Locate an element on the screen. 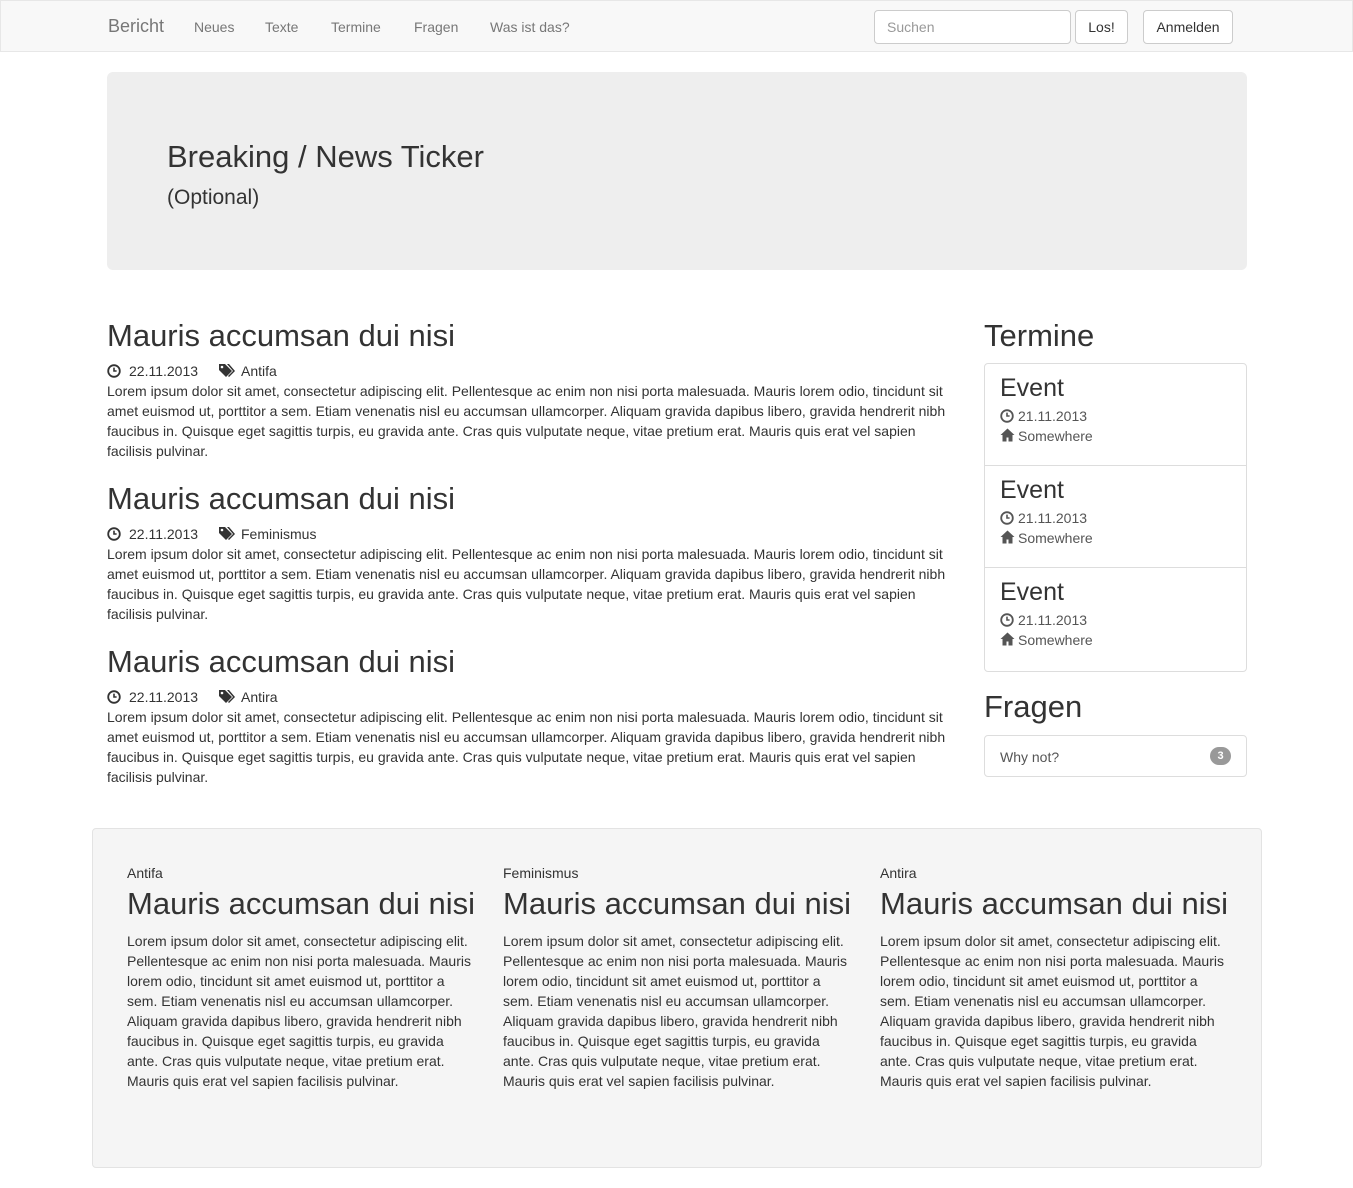 The width and height of the screenshot is (1353, 1188). featured-category: Antira is located at coordinates (898, 873).